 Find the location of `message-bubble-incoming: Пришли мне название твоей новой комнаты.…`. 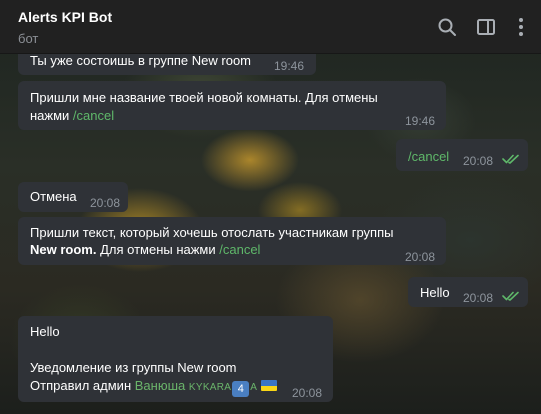

message-bubble-incoming: Пришли мне название твоей новой комнаты.… is located at coordinates (232, 105).